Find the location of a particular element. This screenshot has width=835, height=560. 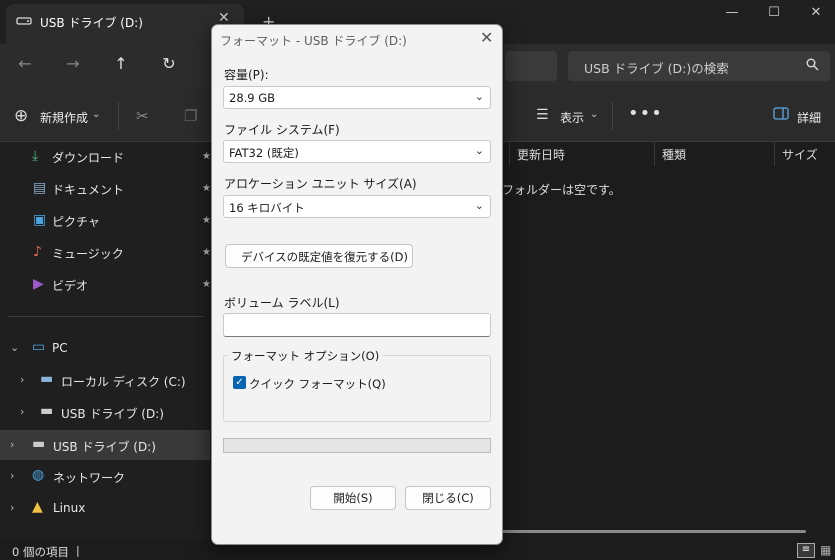

filesystem-dropdown: FAT32 (既定) ⌄ is located at coordinates (357, 151).